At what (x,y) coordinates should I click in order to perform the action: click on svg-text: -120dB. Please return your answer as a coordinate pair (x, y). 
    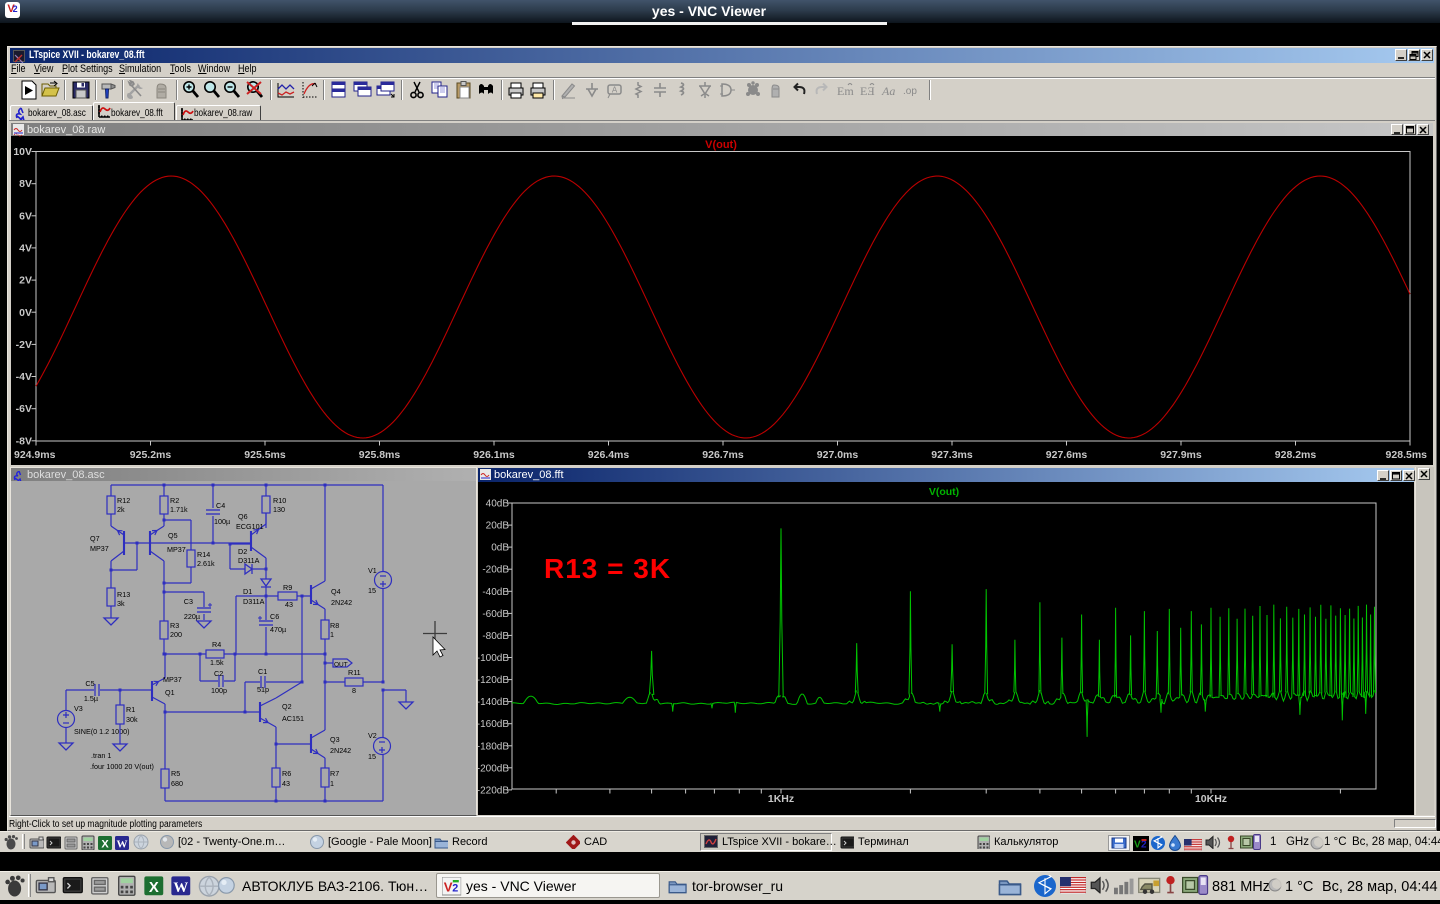
    Looking at the image, I should click on (493, 680).